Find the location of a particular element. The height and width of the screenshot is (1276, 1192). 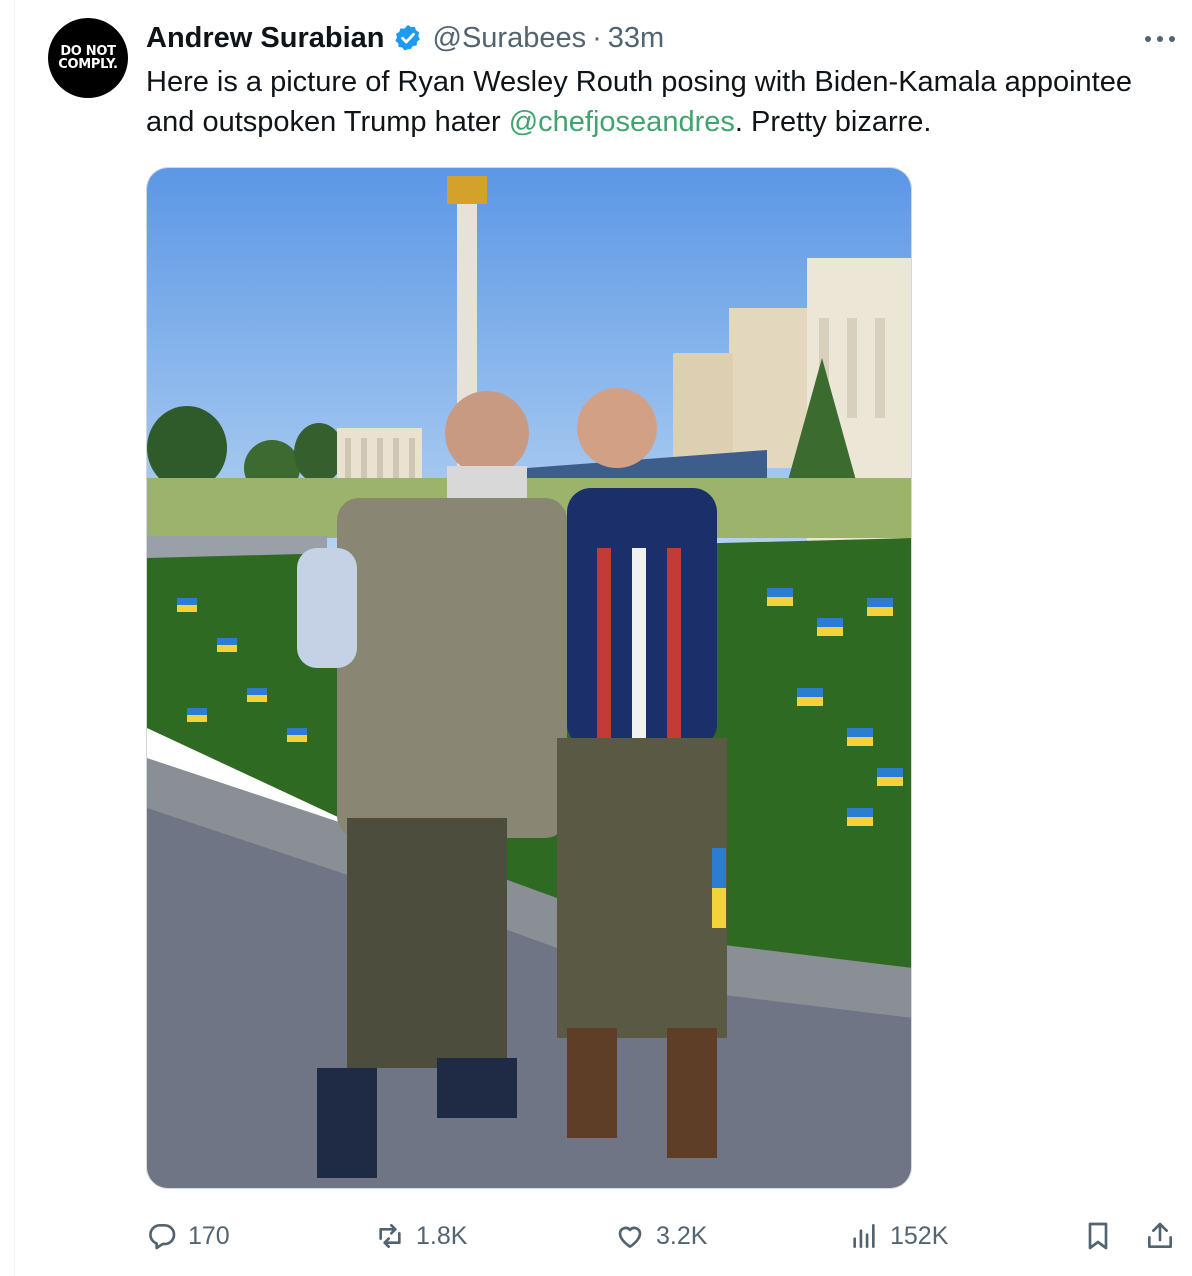

like-button: 3.2K is located at coordinates (660, 1236).